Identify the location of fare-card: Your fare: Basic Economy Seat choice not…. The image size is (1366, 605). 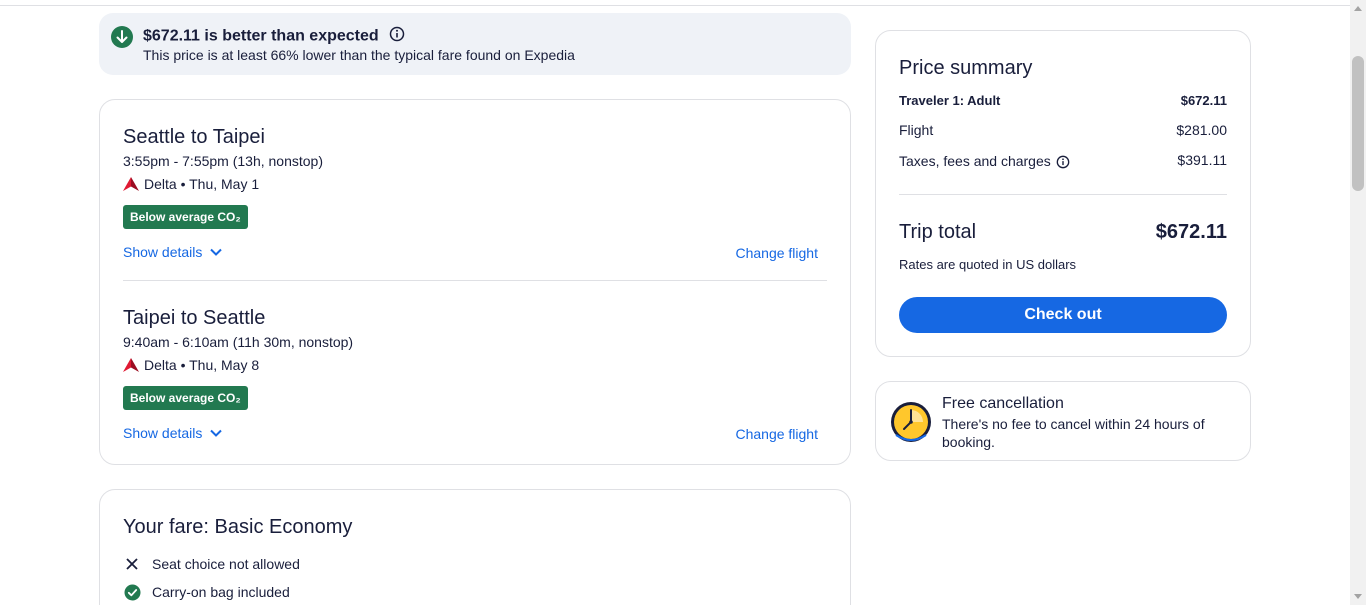
(475, 547).